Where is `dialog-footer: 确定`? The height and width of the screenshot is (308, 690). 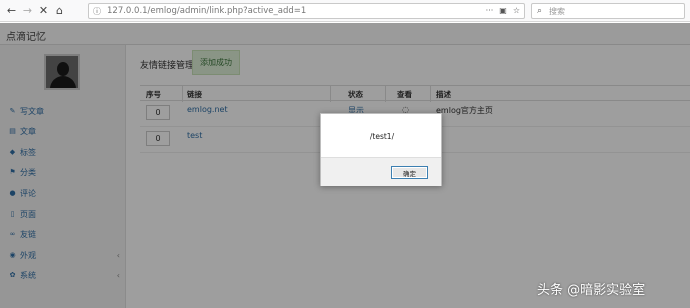
dialog-footer: 确定 is located at coordinates (381, 171).